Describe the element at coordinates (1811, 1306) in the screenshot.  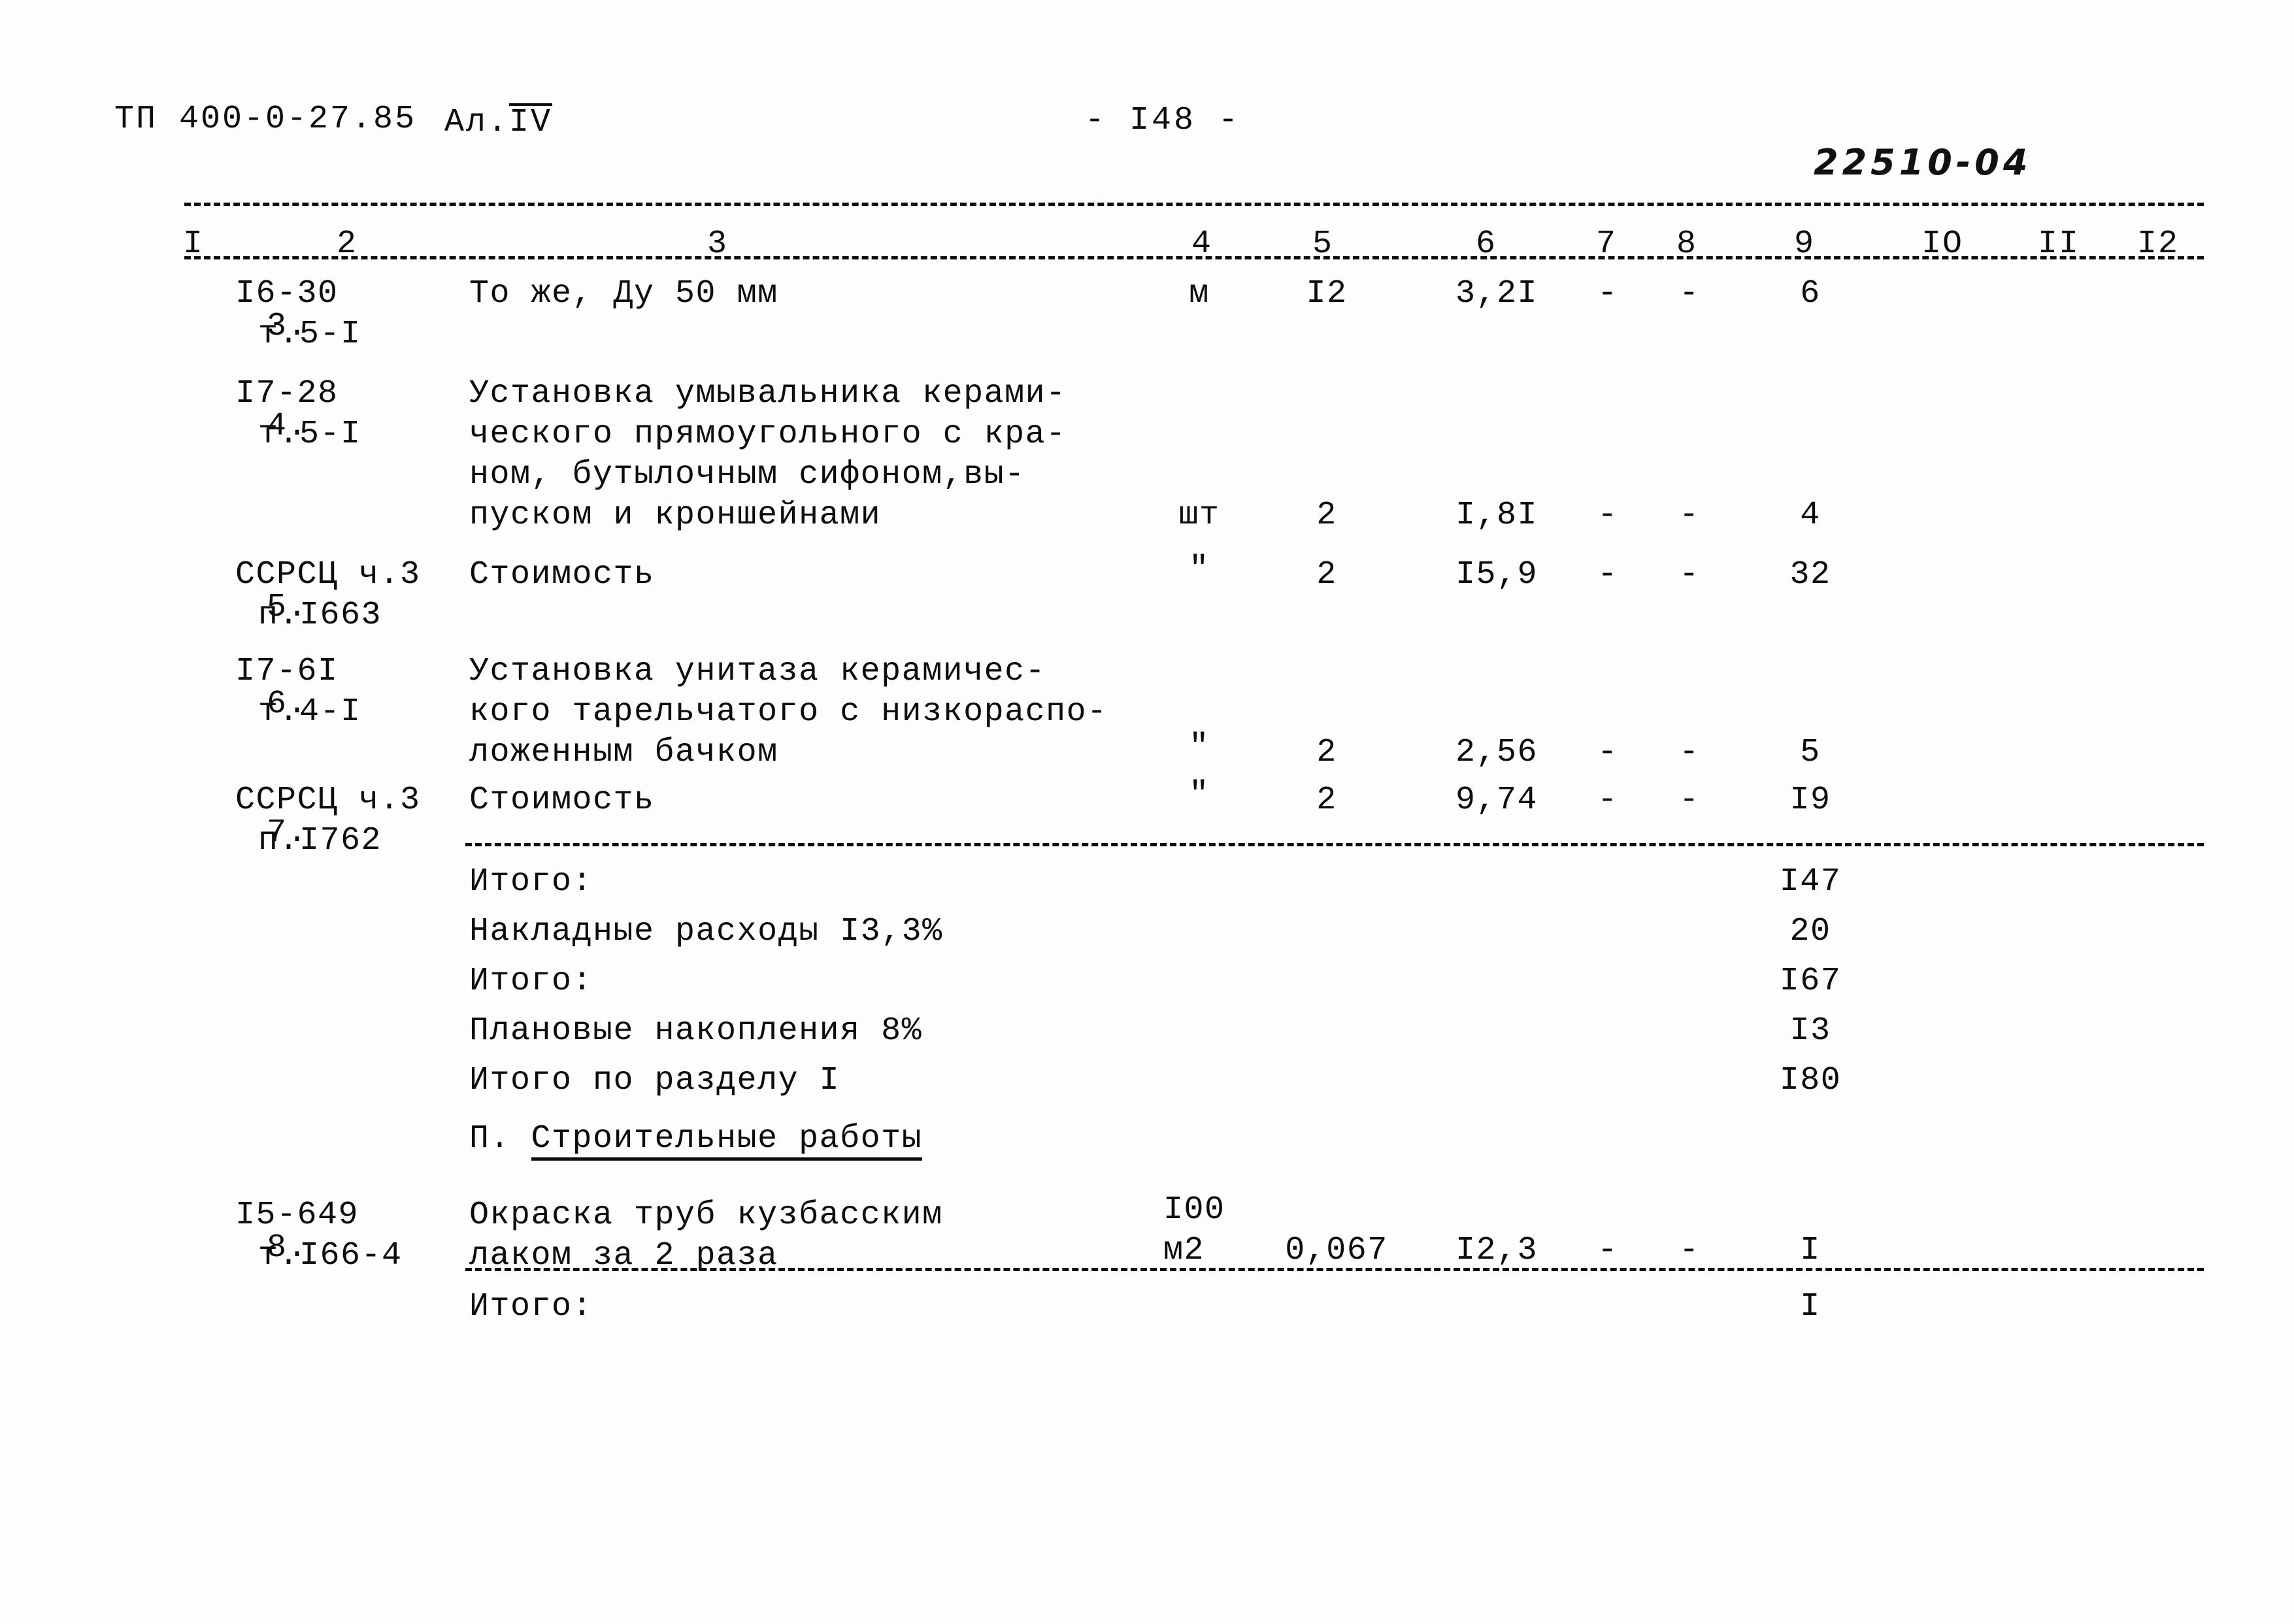
I see `totals-value: I` at that location.